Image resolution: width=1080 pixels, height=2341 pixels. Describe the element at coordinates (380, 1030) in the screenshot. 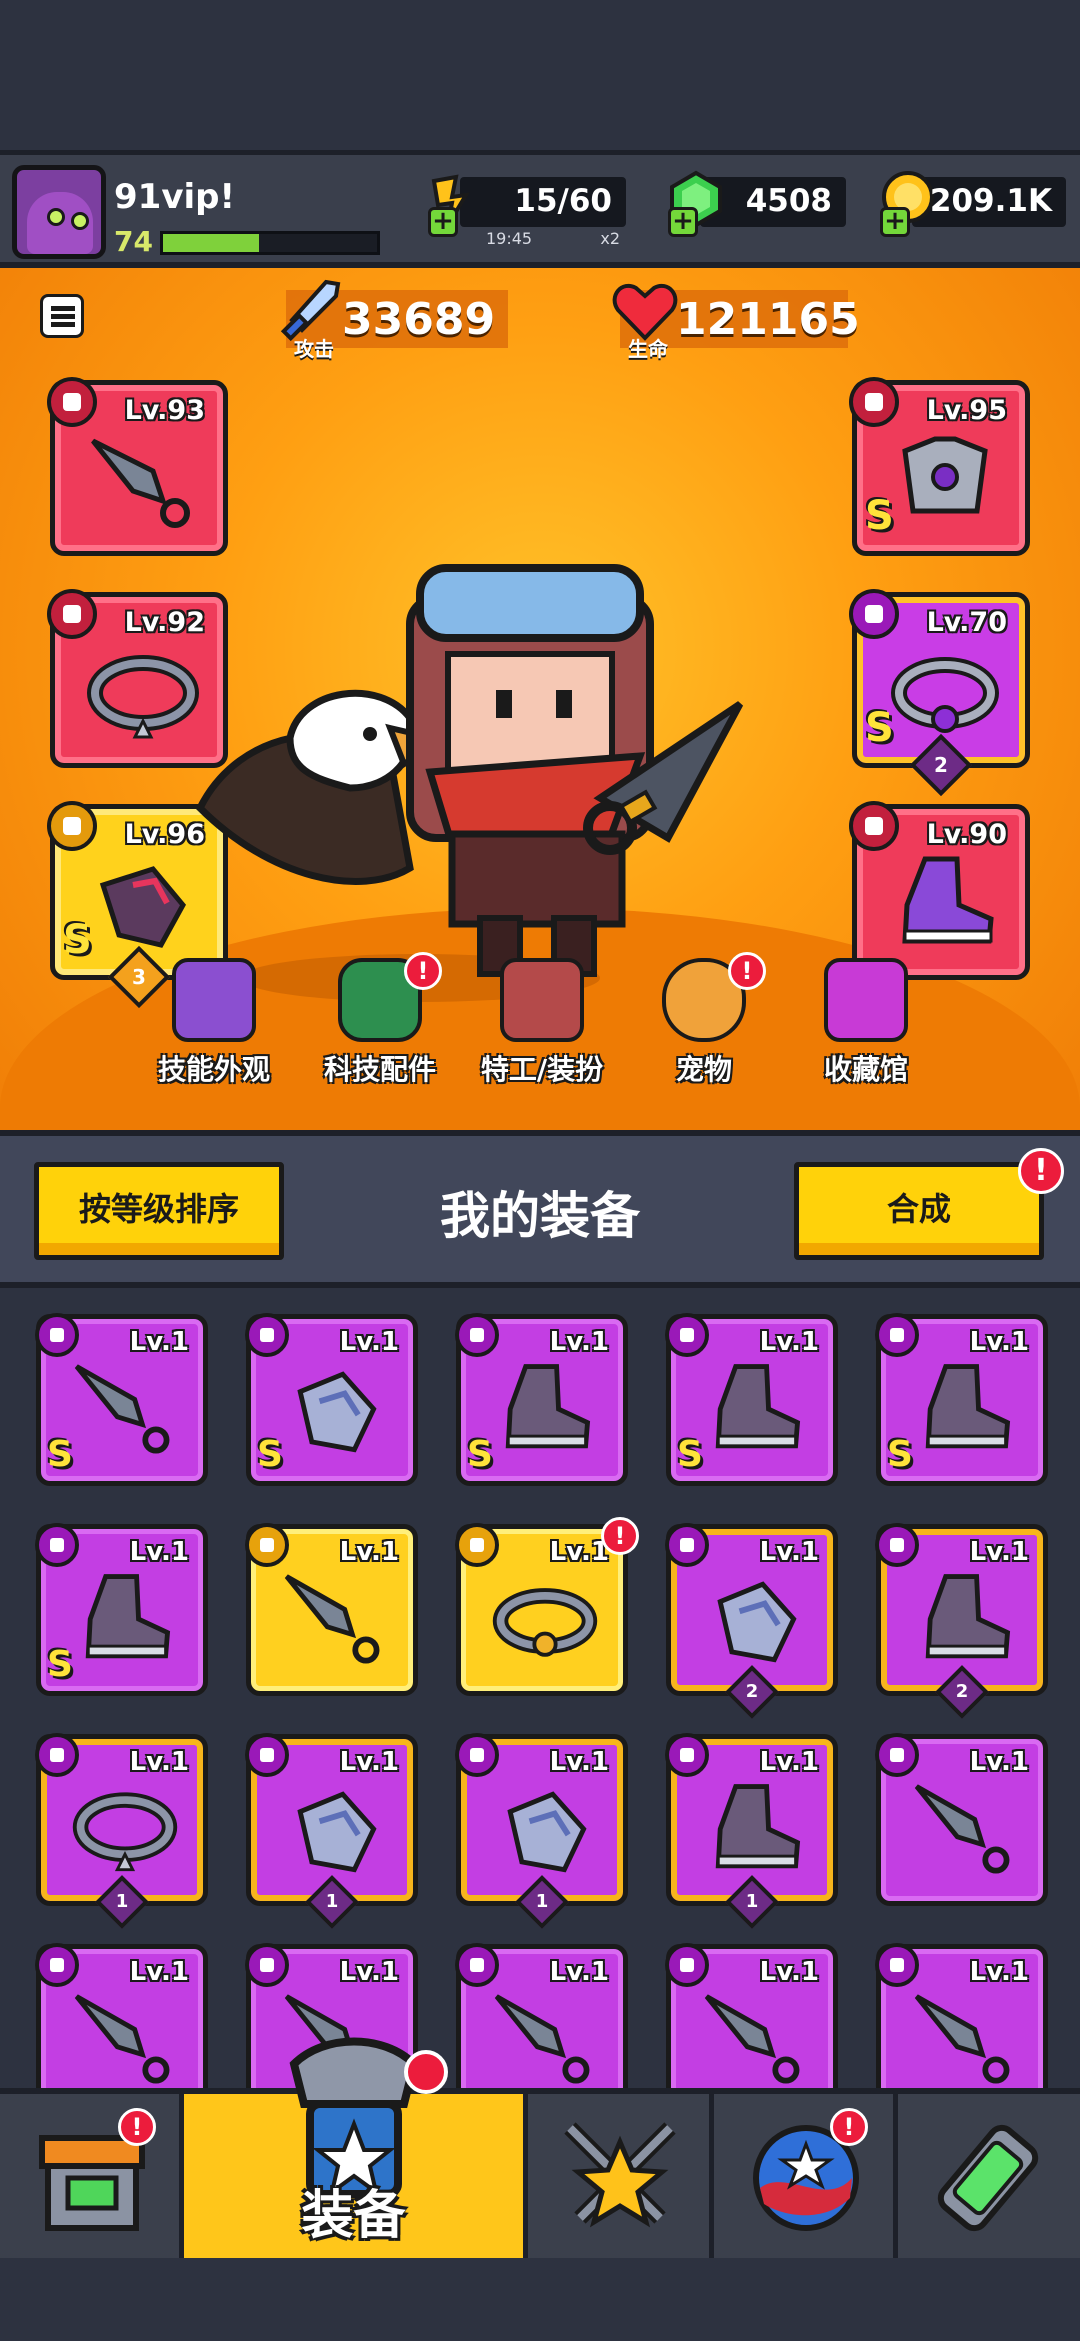

I see `tech-parts-button: 科技配件 !` at that location.